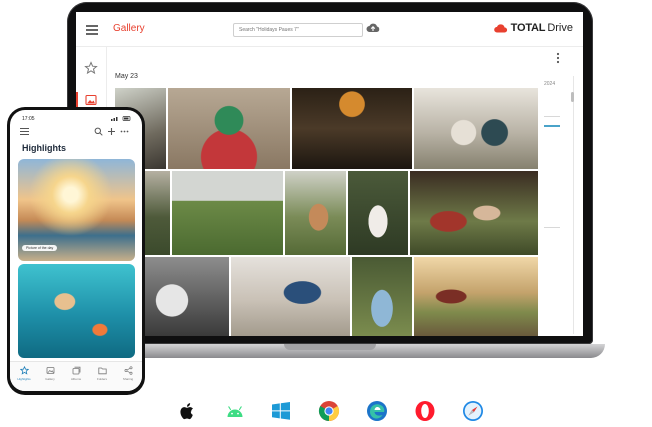  I want to click on apple-icon, so click(186, 411).